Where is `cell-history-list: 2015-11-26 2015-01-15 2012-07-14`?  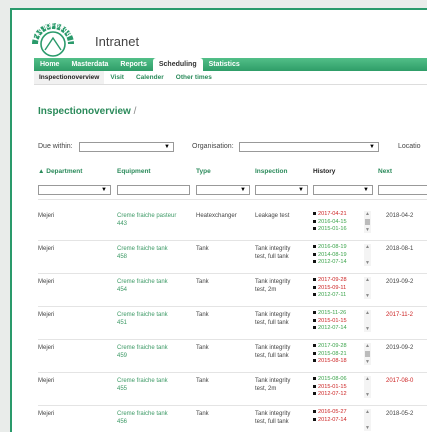
cell-history-list: 2015-11-26 2015-01-15 2012-07-14 is located at coordinates (330, 321).